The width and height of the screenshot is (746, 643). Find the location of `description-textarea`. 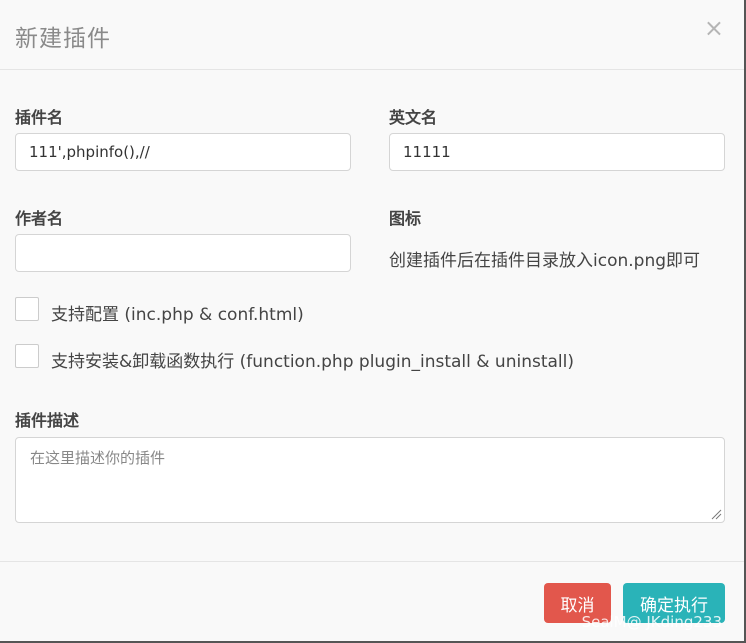

description-textarea is located at coordinates (370, 480).